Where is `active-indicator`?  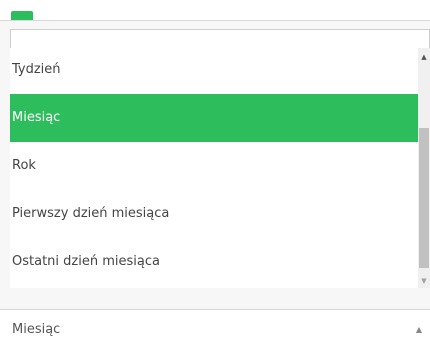
active-indicator is located at coordinates (22, 15).